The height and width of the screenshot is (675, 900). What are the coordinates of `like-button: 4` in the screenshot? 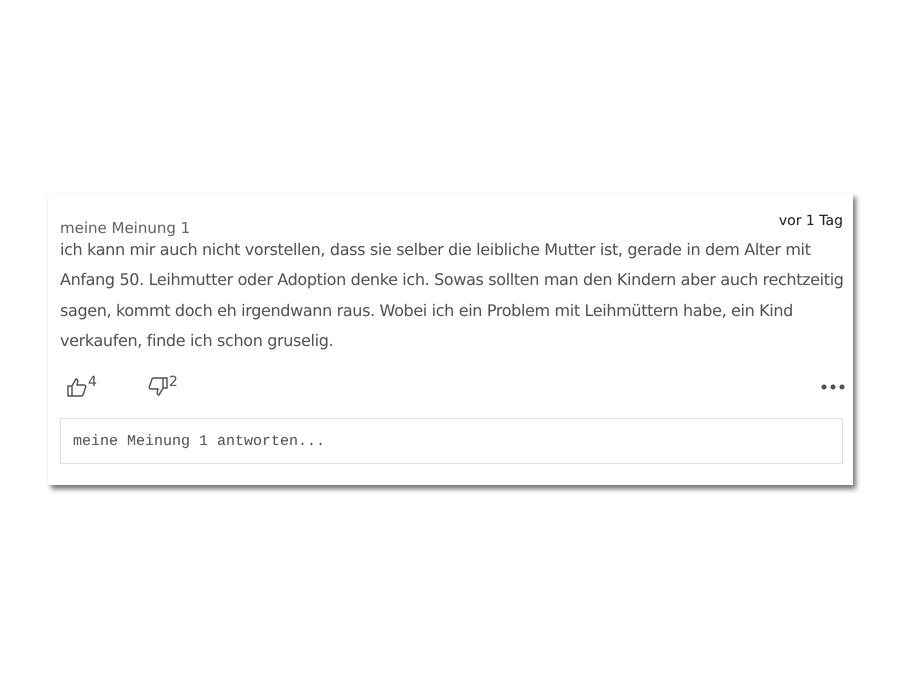 It's located at (78, 387).